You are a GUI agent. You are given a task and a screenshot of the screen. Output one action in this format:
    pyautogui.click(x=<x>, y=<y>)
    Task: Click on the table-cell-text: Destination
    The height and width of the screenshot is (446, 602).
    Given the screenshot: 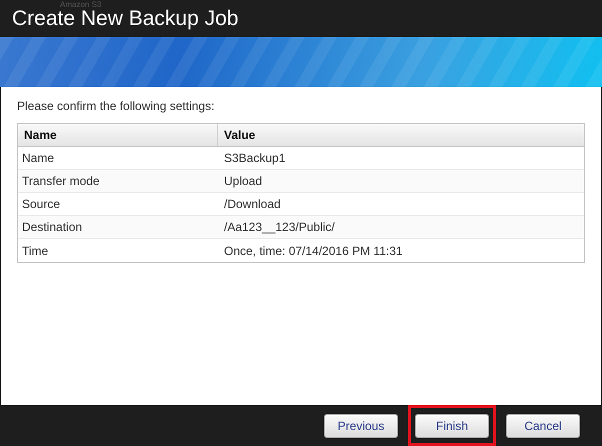 What is the action you would take?
    pyautogui.click(x=52, y=227)
    